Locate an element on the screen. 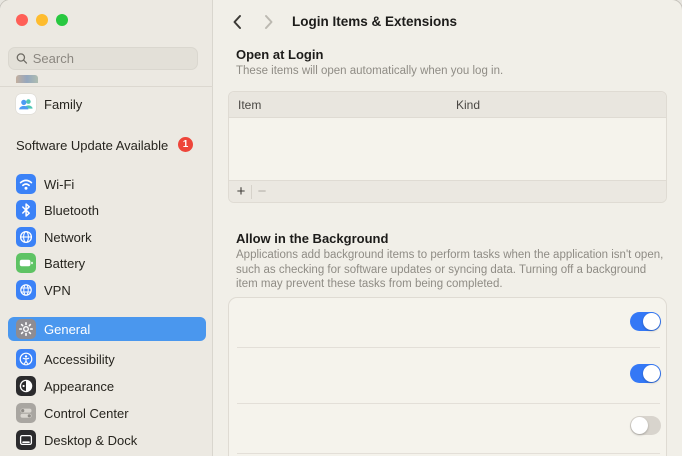  vpn-globe-icon is located at coordinates (26, 290).